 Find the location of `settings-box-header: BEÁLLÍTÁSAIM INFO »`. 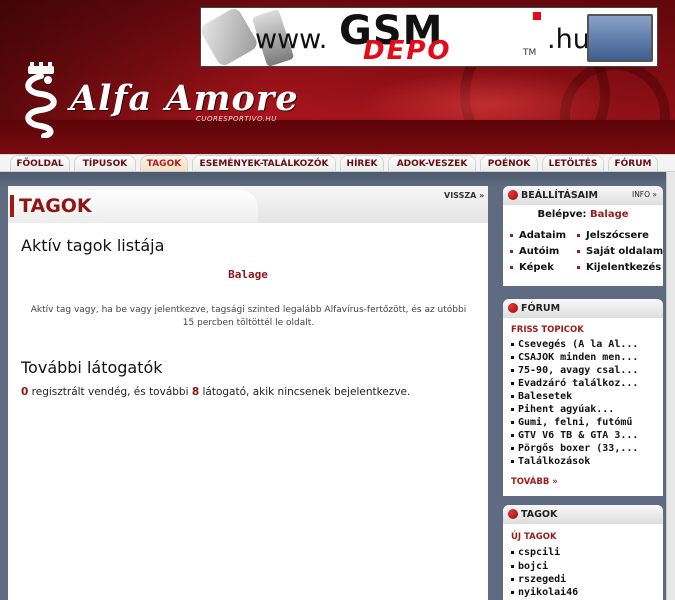

settings-box-header: BEÁLLÍTÁSAIM INFO » is located at coordinates (583, 195).